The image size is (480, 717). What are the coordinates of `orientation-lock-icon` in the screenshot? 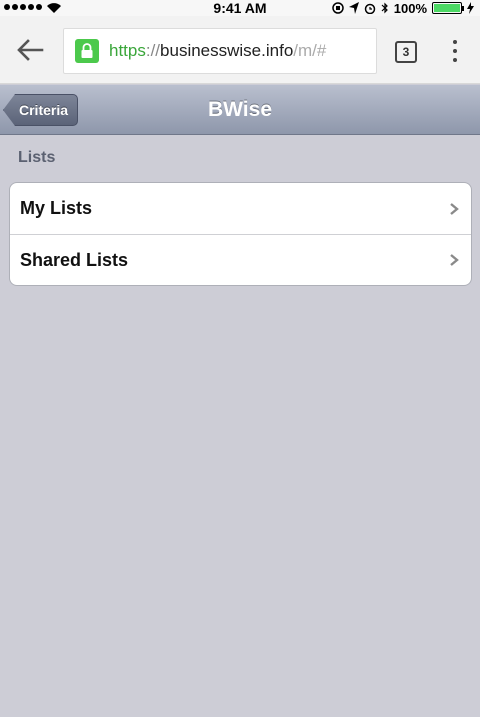 It's located at (338, 8).